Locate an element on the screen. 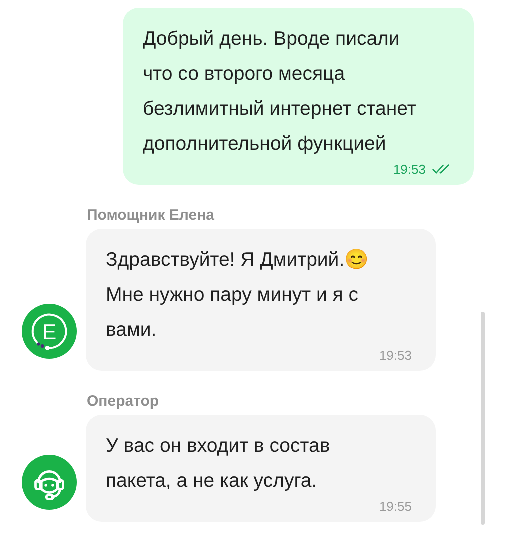  scrollbar is located at coordinates (483, 418).